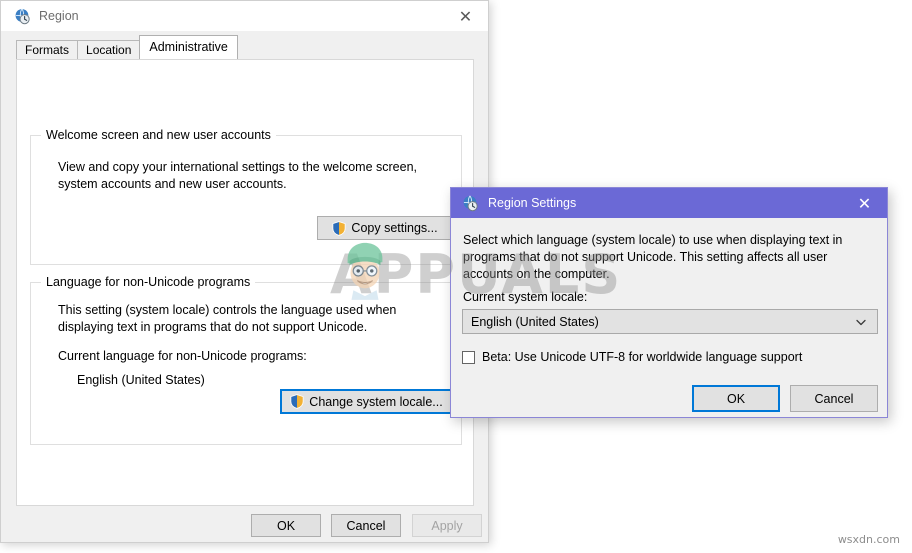 The height and width of the screenshot is (553, 912). I want to click on tab-administrative-label: Administrative, so click(188, 47).